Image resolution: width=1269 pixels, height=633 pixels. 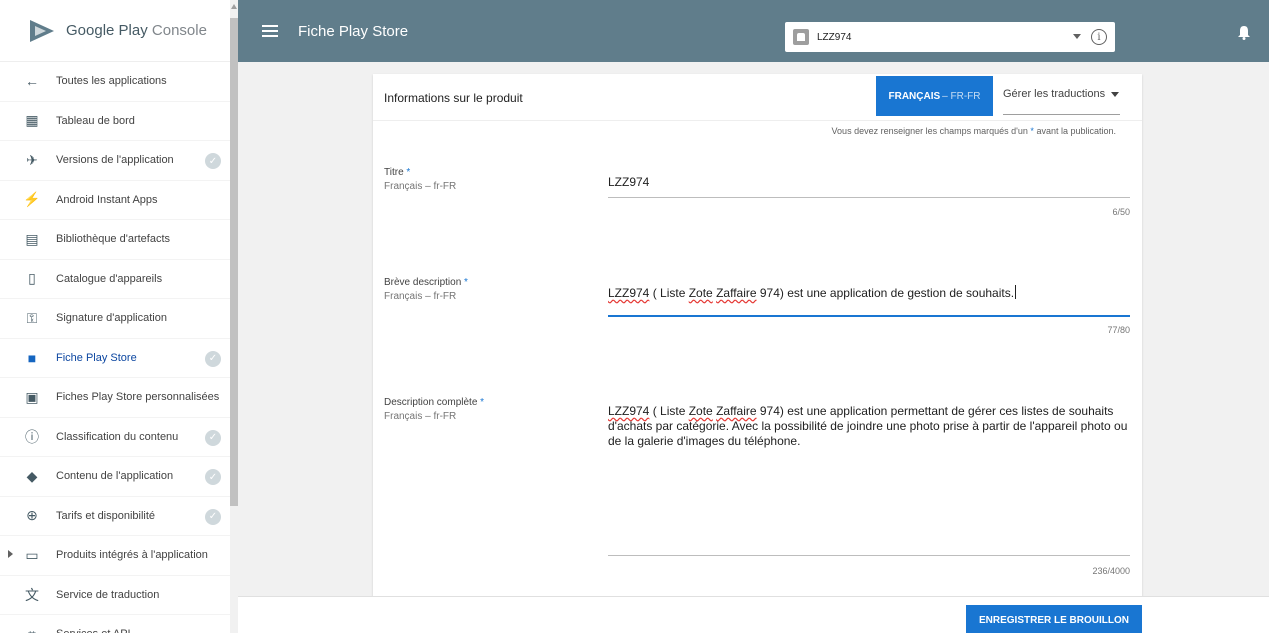 I want to click on sidebar-item: ⊕ Tarifs et disponibilité ✓, so click(x=118, y=516).